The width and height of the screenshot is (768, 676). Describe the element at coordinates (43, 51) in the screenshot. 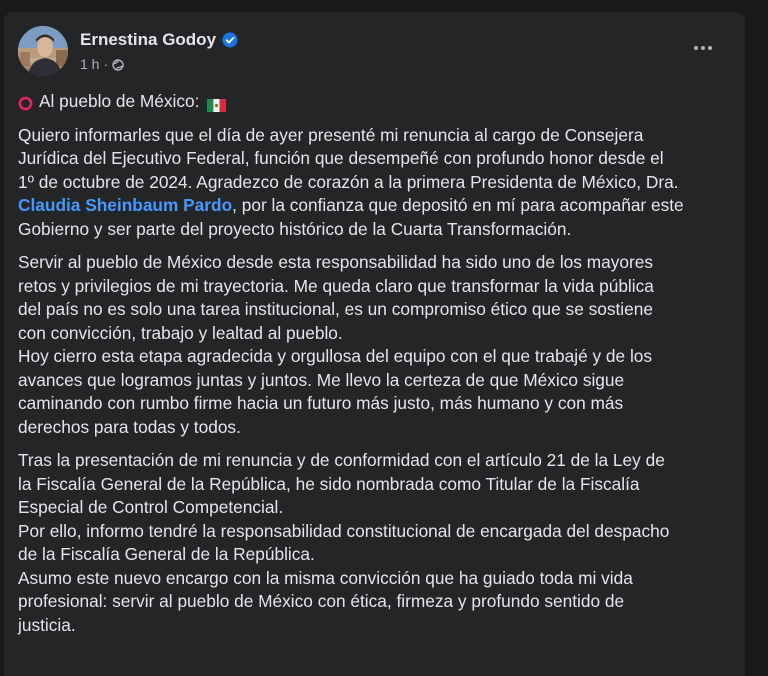

I see `avatar` at that location.